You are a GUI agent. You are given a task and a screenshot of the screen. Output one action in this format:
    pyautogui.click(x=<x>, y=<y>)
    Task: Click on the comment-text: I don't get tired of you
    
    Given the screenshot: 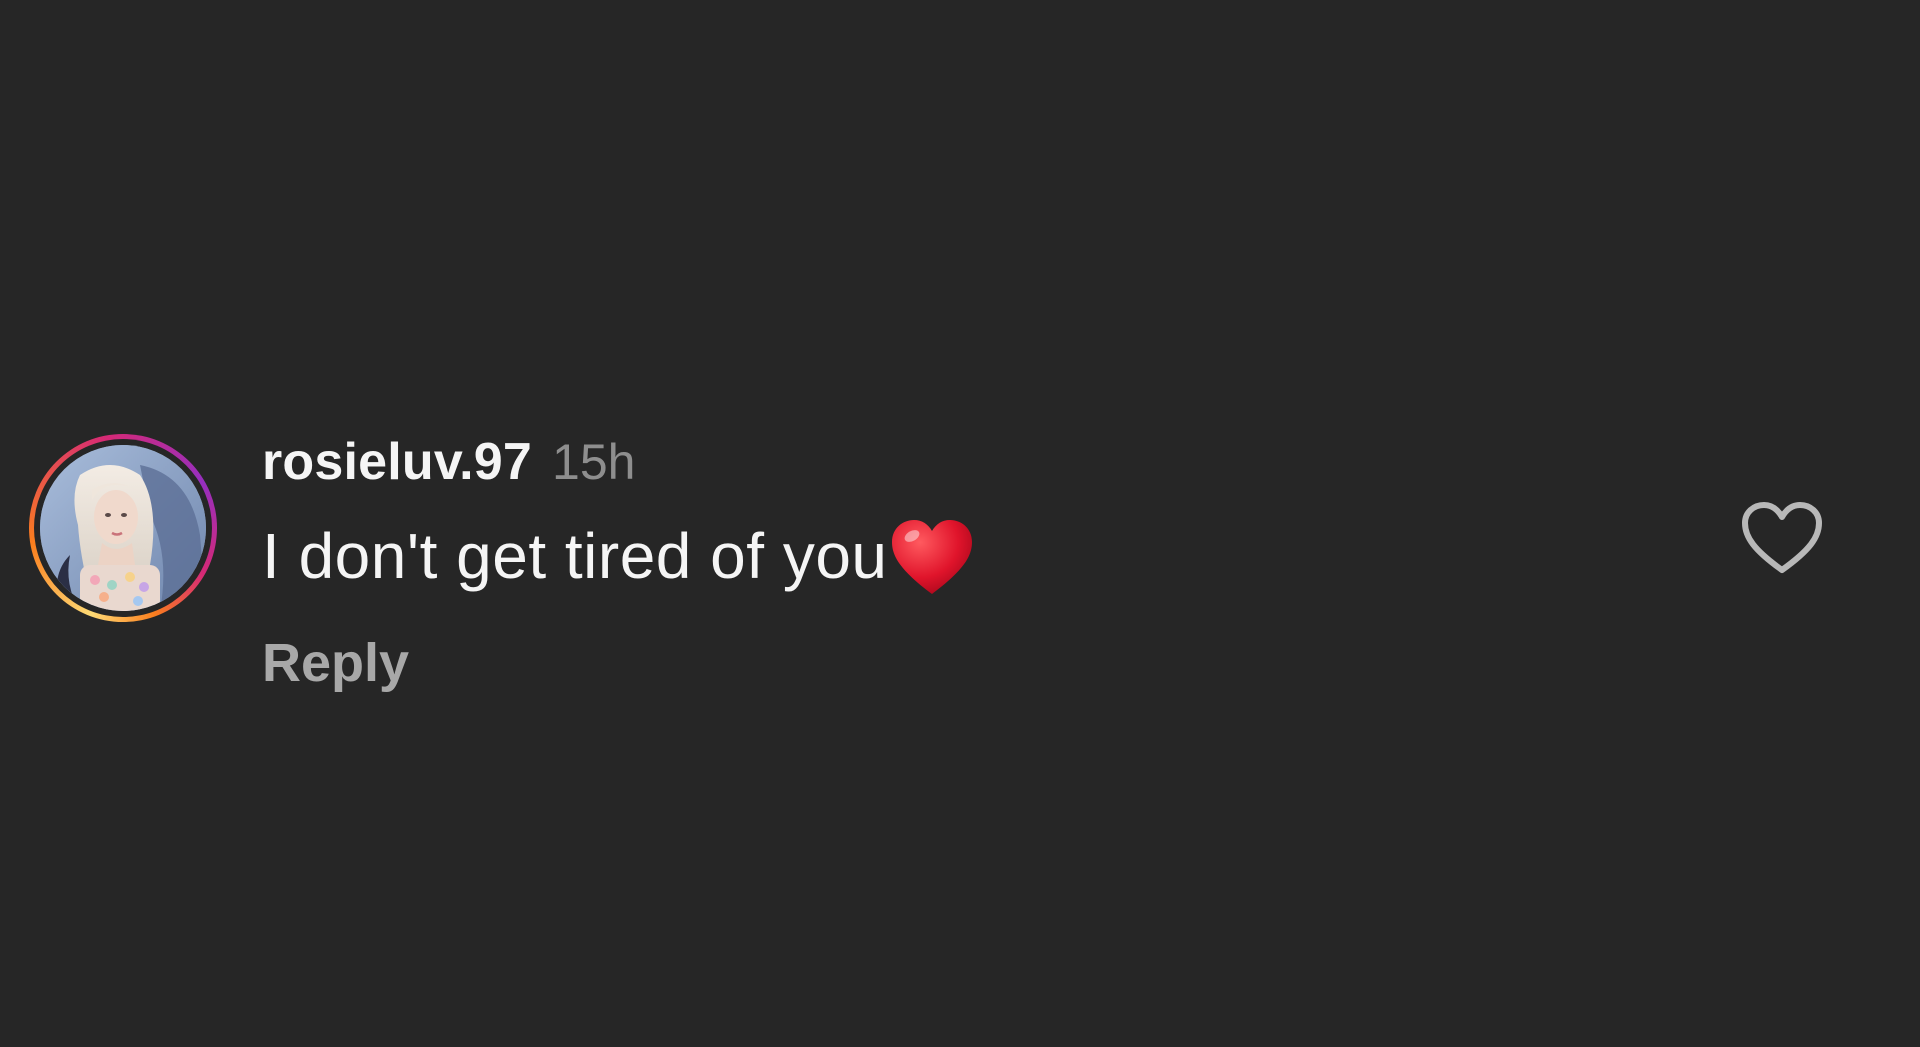 What is the action you would take?
    pyautogui.click(x=575, y=556)
    